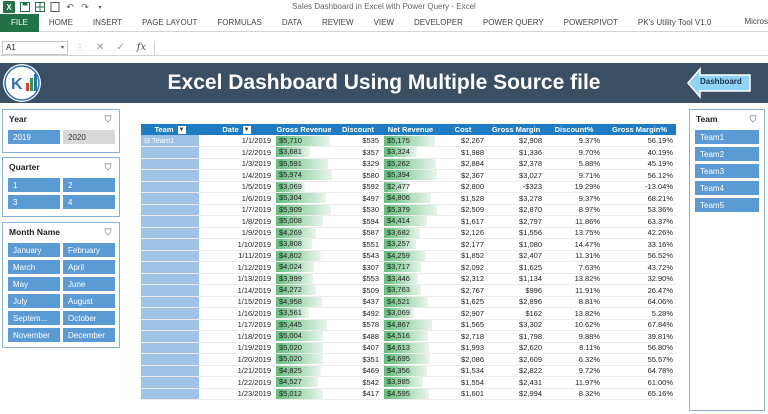 The height and width of the screenshot is (414, 768). I want to click on filter-dropdown-icon: ▼, so click(181, 130).